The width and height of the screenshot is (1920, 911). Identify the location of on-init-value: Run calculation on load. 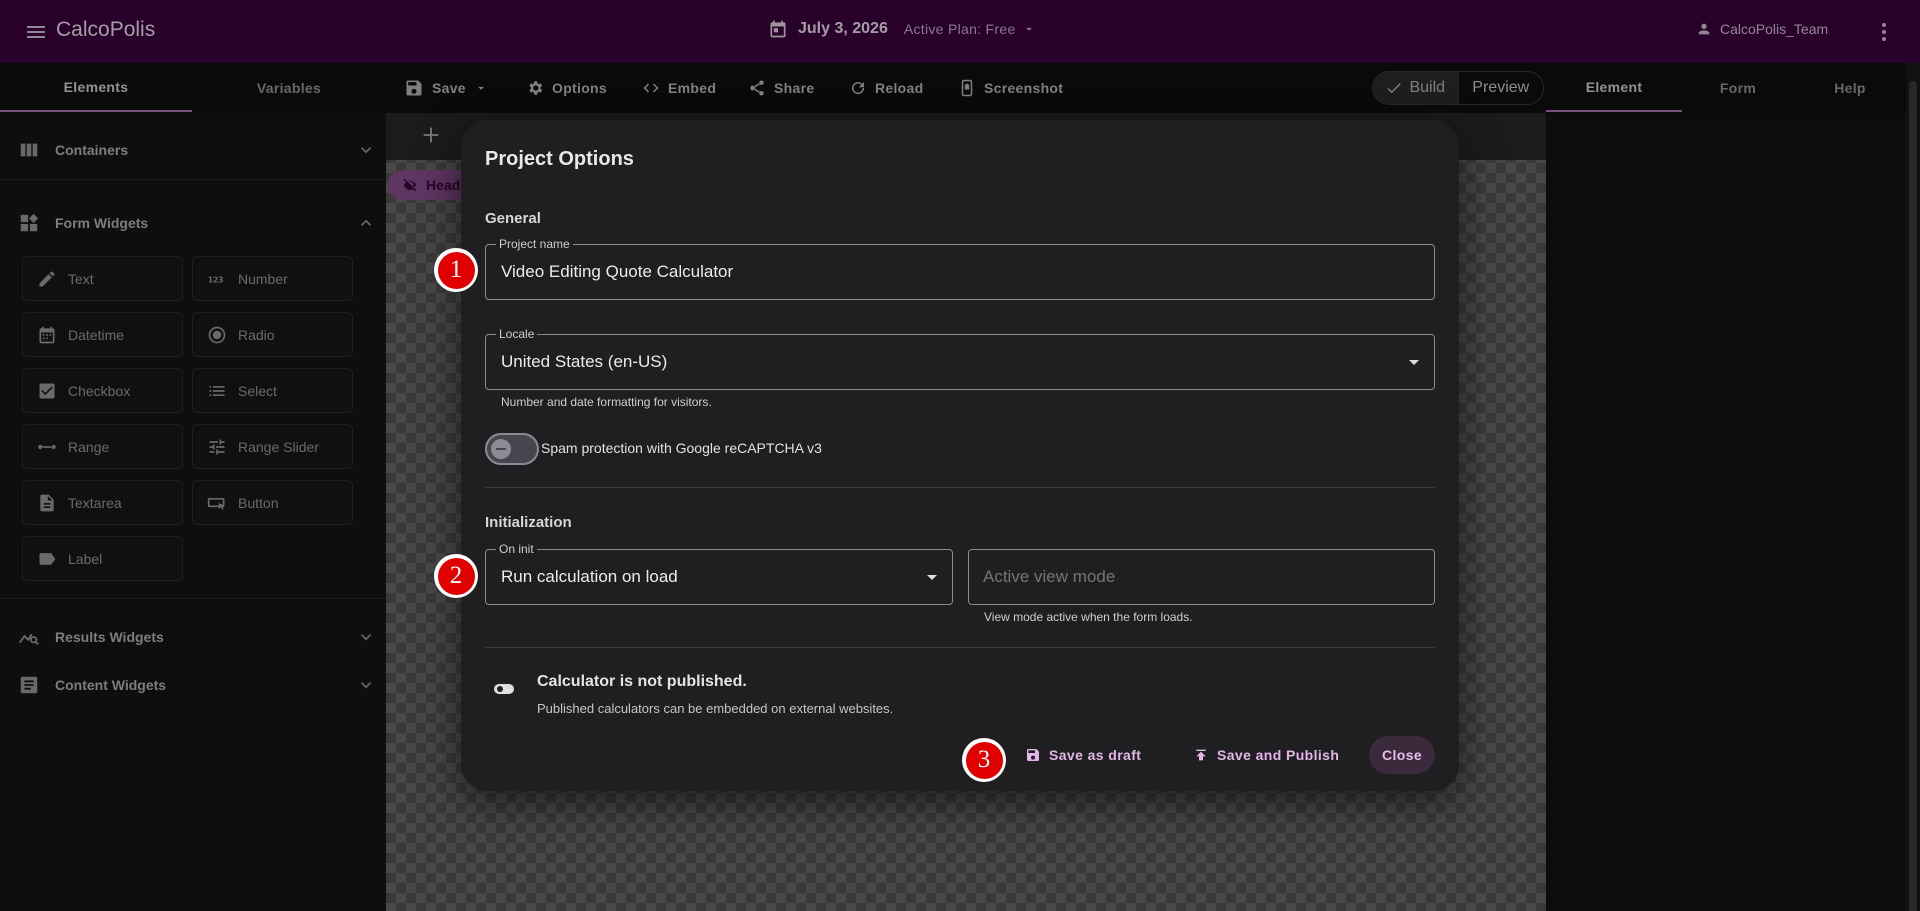
(589, 576).